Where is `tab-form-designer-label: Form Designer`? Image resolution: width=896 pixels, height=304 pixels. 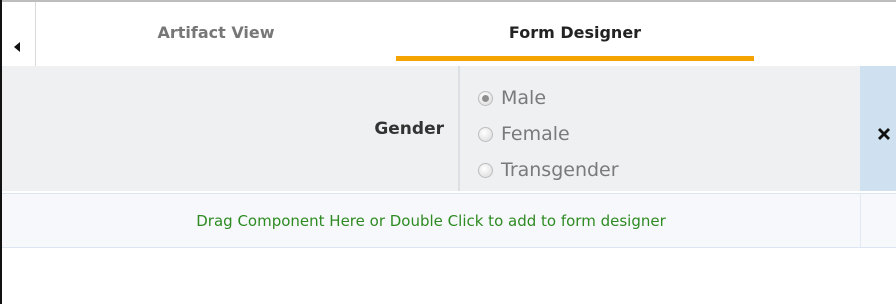
tab-form-designer-label: Form Designer is located at coordinates (575, 32).